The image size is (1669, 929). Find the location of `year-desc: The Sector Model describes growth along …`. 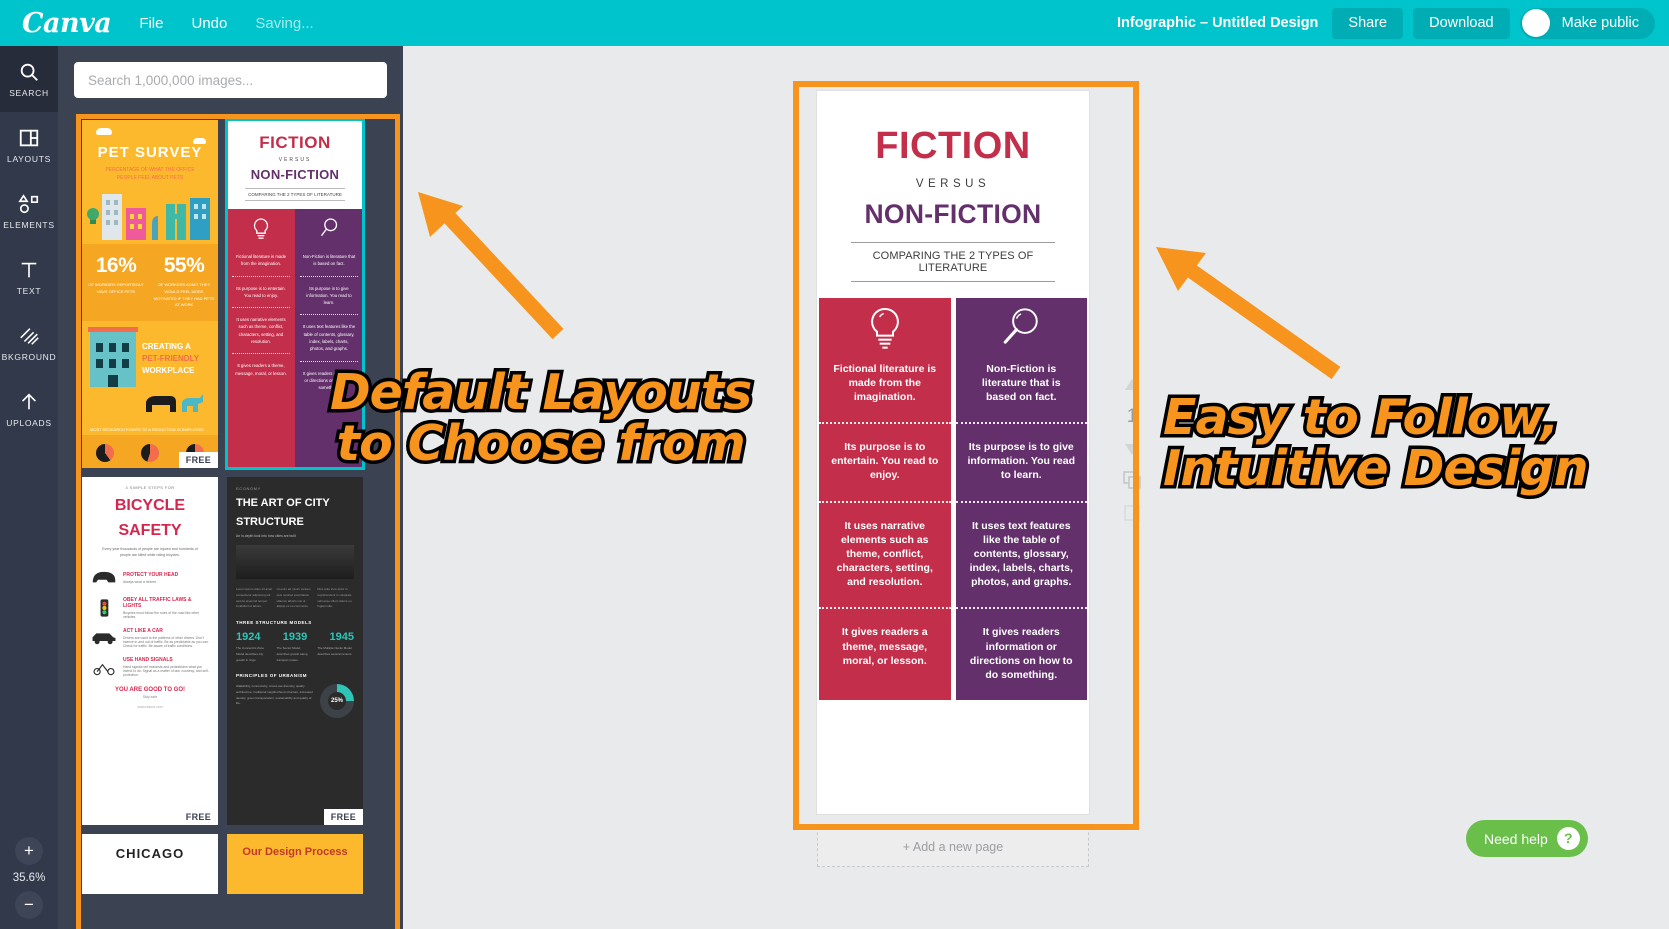

year-desc: The Sector Model describes growth along … is located at coordinates (292, 654).